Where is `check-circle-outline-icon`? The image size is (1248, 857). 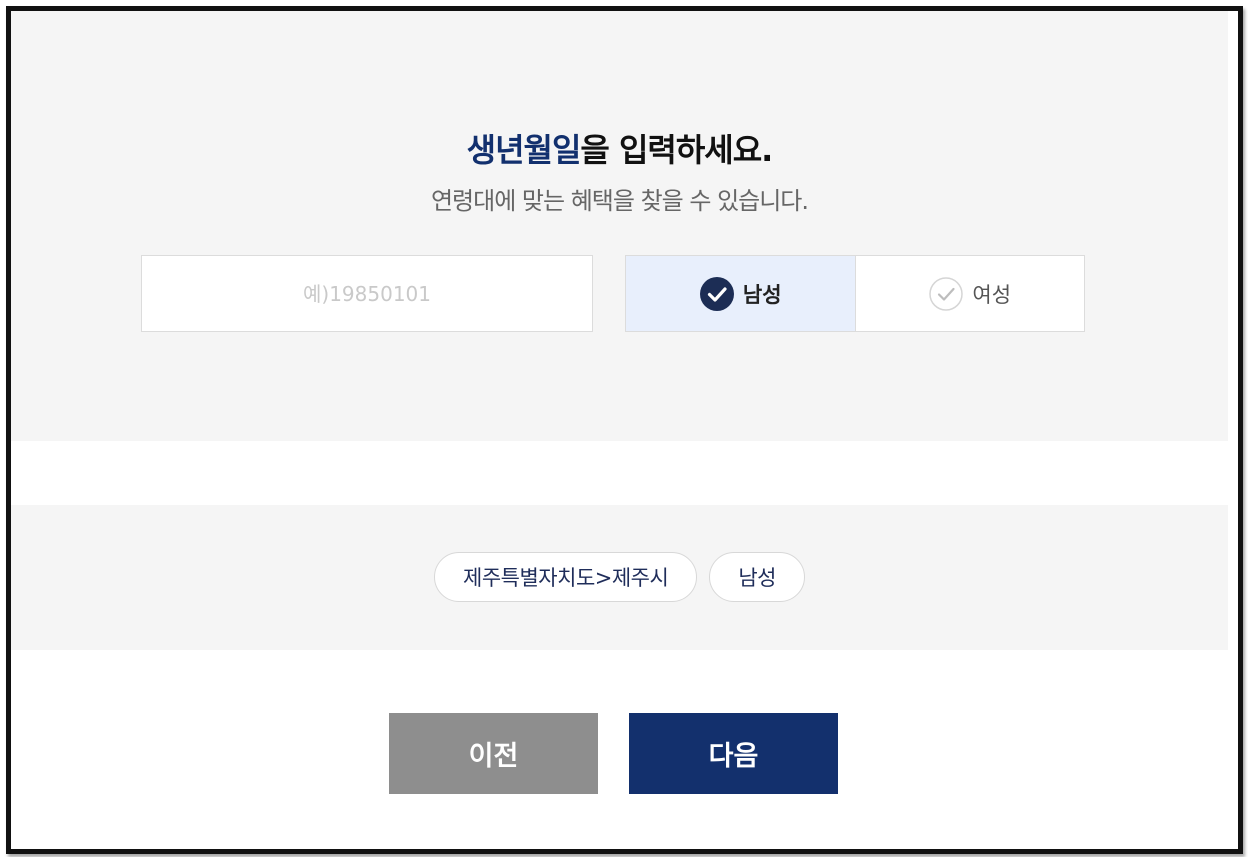 check-circle-outline-icon is located at coordinates (946, 293).